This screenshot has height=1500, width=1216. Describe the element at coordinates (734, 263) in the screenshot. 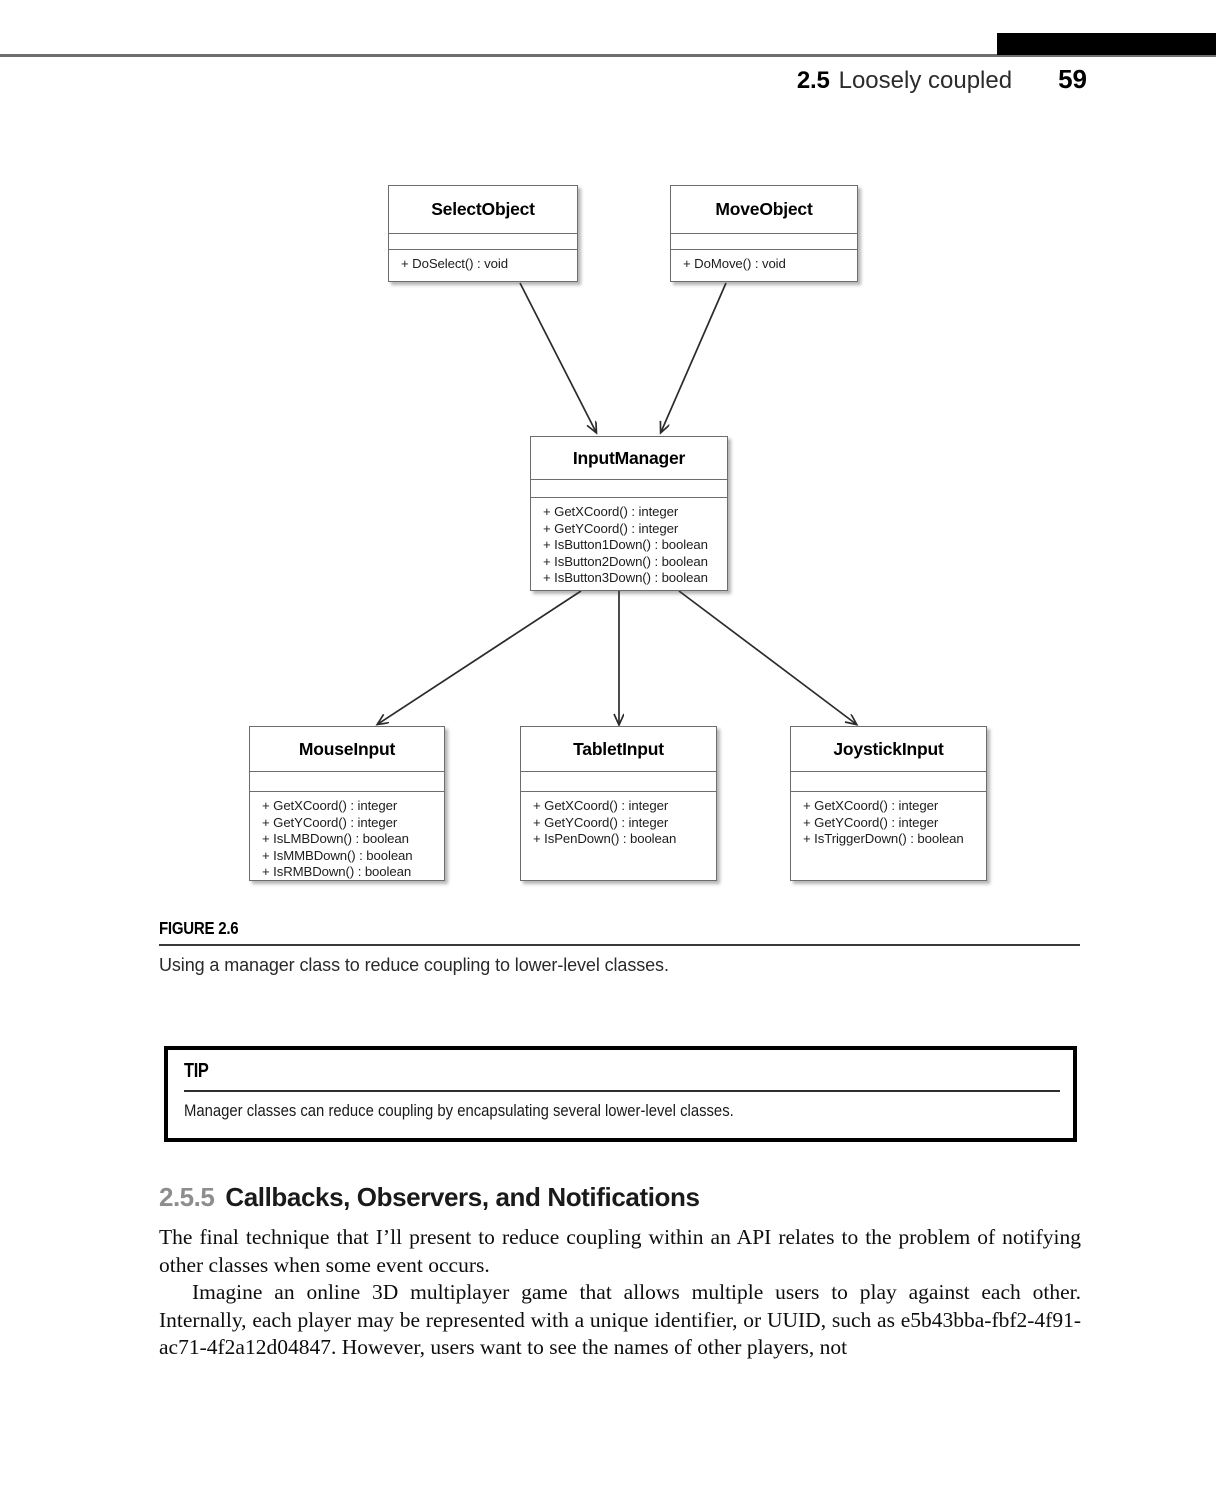

I see `uml-operation: + DoMove() : void` at that location.